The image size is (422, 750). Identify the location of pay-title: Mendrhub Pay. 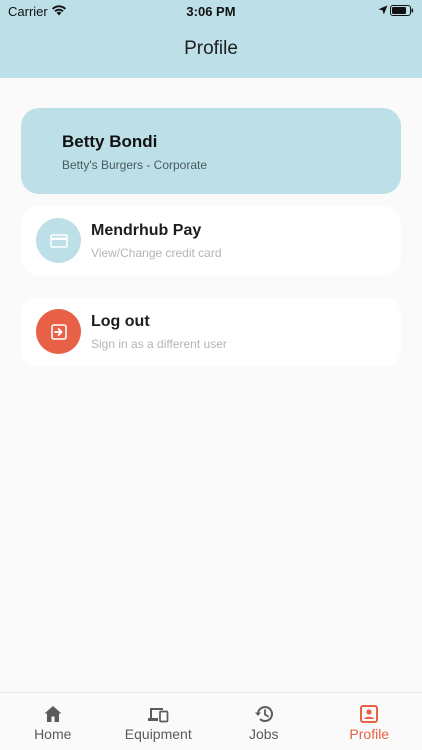
(146, 230).